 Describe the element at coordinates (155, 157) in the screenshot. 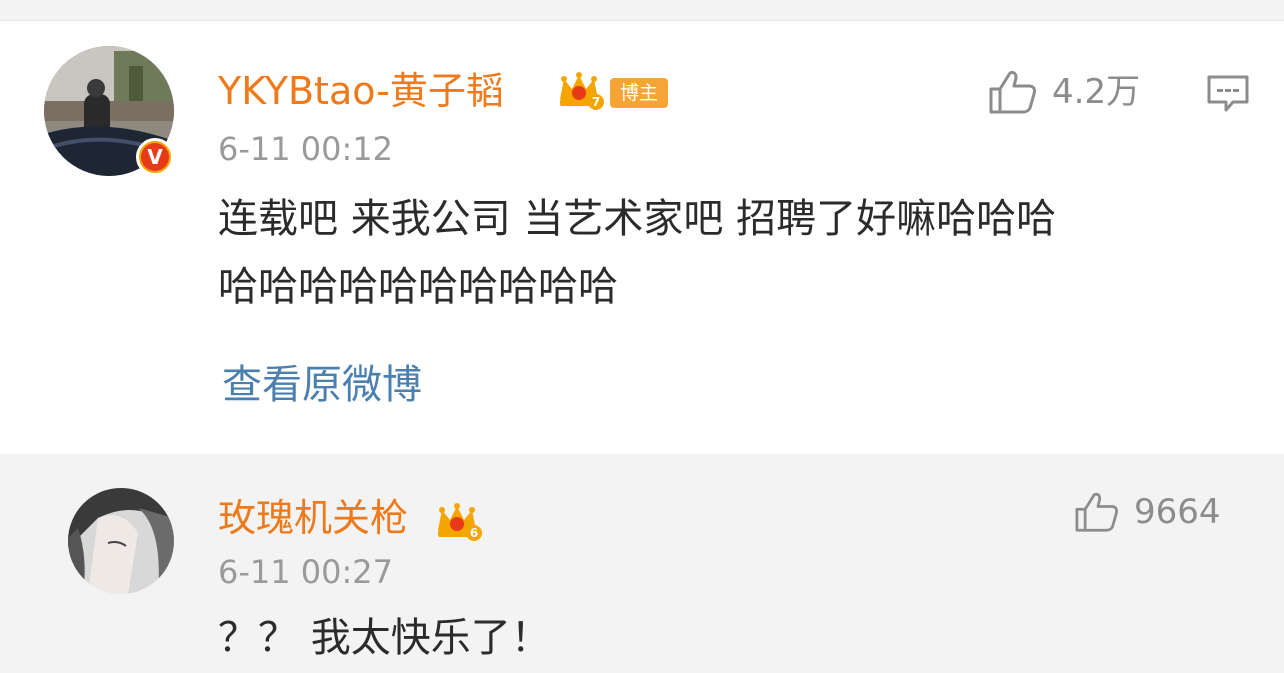

I see `verified-badge-icon: V` at that location.